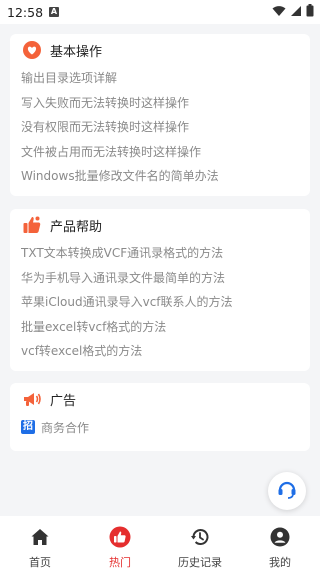  What do you see at coordinates (200, 562) in the screenshot?
I see `nav-history-label: 历史记录` at bounding box center [200, 562].